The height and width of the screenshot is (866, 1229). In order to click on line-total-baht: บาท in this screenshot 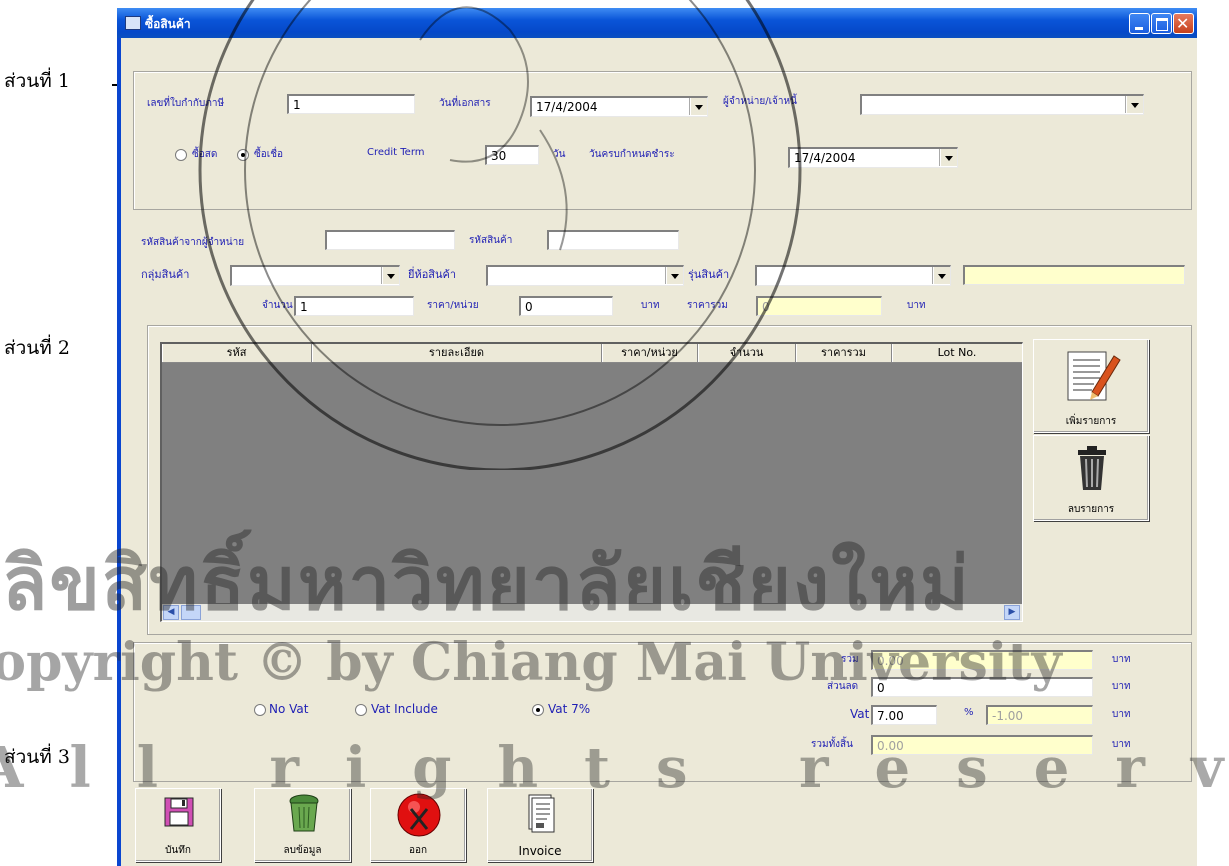, I will do `click(916, 305)`.